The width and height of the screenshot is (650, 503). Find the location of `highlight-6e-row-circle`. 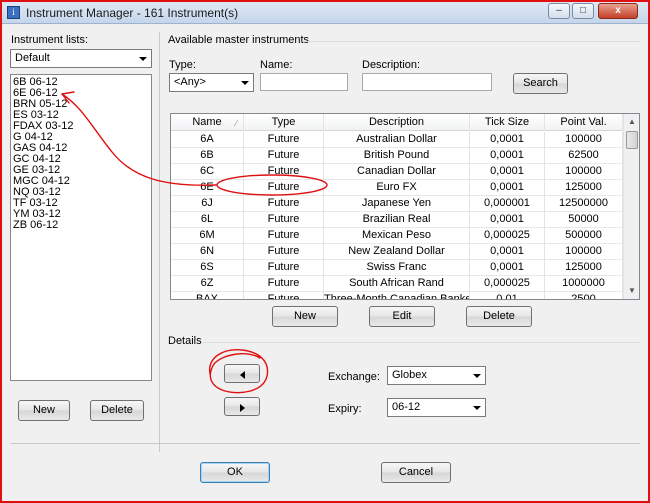

highlight-6e-row-circle is located at coordinates (272, 185).